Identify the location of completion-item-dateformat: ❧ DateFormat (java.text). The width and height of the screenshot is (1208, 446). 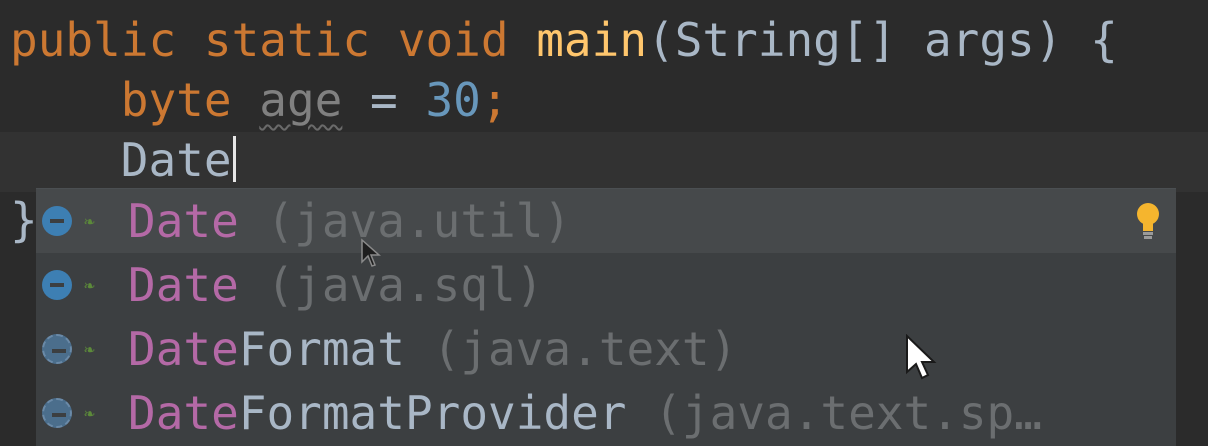
(606, 349).